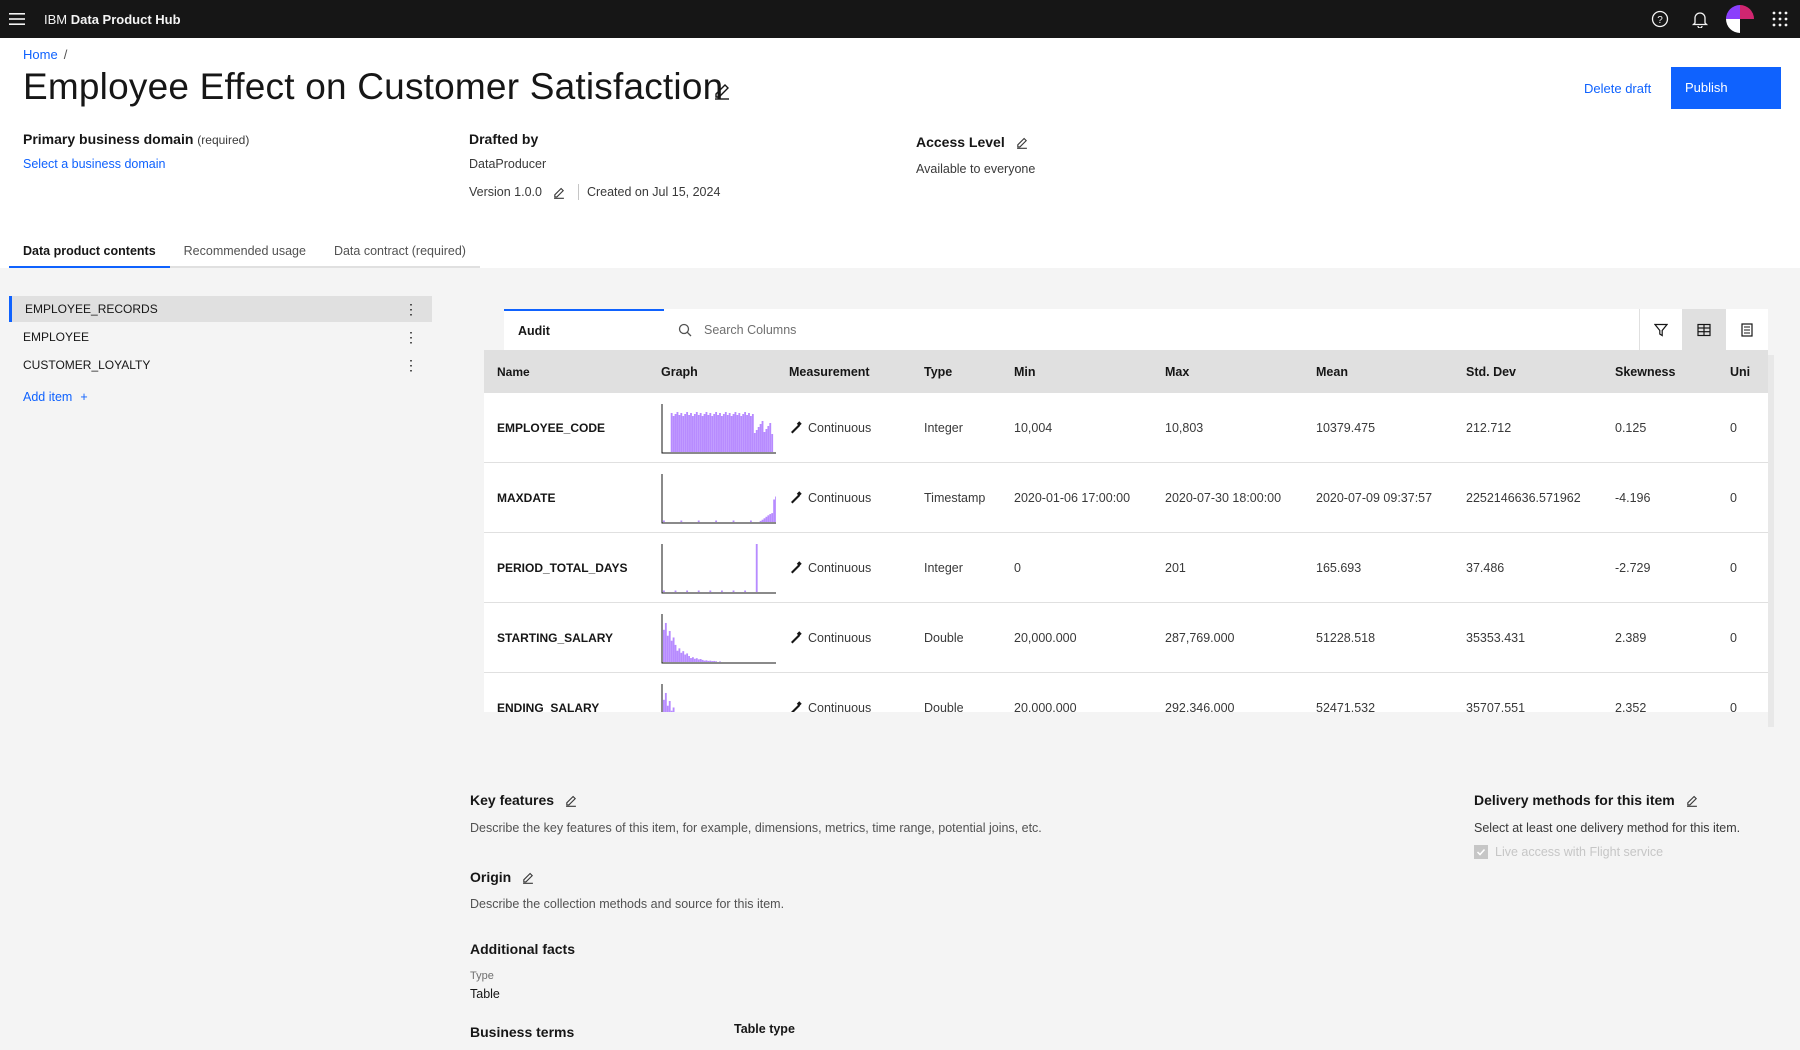 This screenshot has width=1800, height=1050. What do you see at coordinates (1076, 372) in the screenshot?
I see `header-min: Min` at bounding box center [1076, 372].